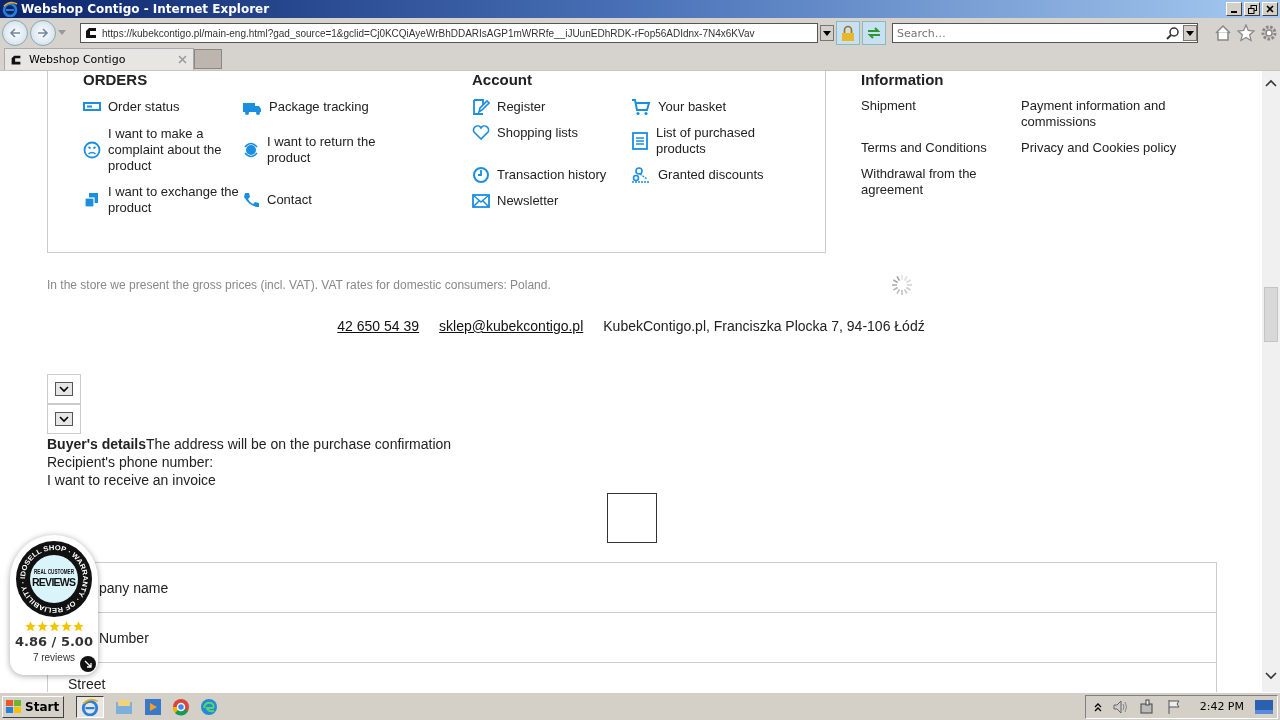 The width and height of the screenshot is (1280, 720). I want to click on footer-link: Granted discounts, so click(711, 175).